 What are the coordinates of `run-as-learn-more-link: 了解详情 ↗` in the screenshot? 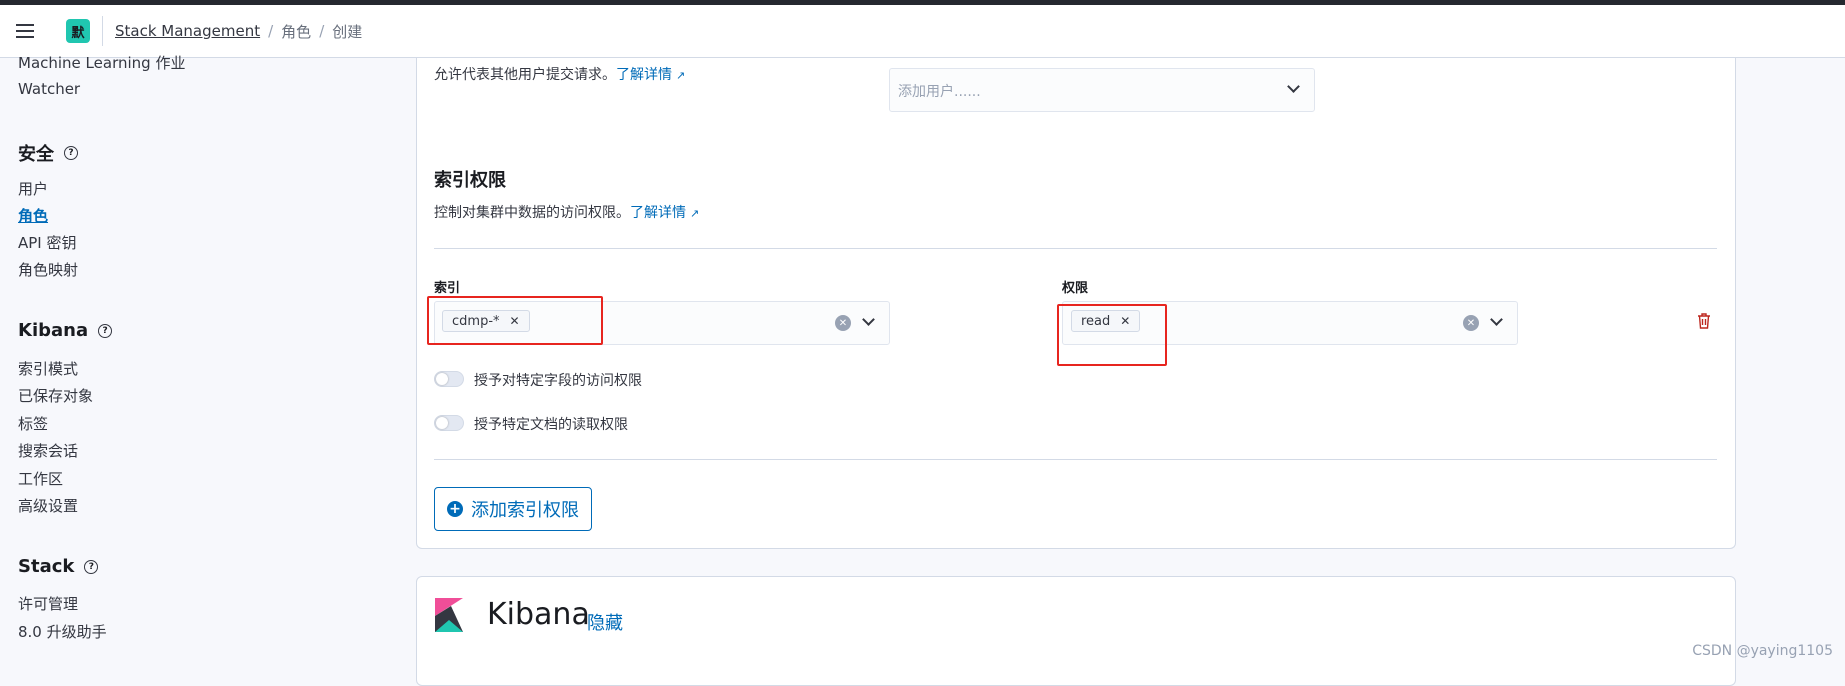 It's located at (650, 75).